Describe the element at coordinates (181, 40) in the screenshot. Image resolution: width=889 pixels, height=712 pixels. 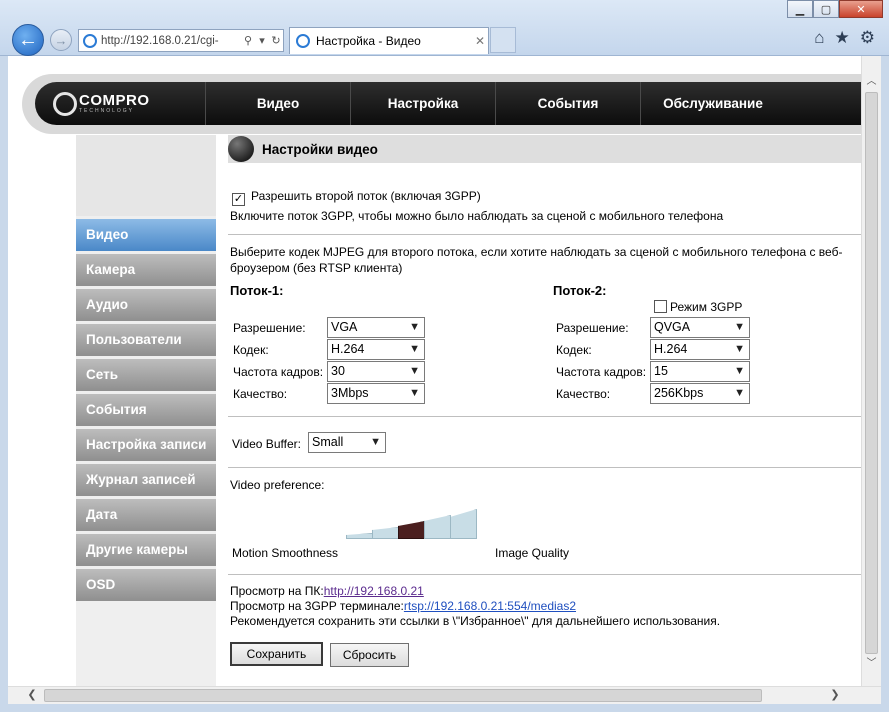
I see `address-bar: http://192.168.0.21/cgi- ⚲ ▾ ↻` at that location.